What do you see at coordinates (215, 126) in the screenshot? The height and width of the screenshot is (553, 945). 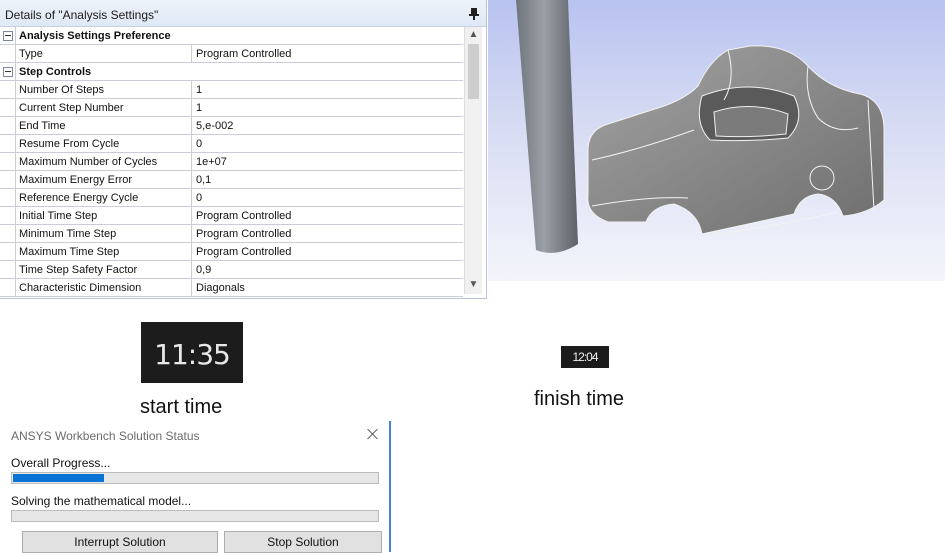 I see `property-value: 5,e-002` at bounding box center [215, 126].